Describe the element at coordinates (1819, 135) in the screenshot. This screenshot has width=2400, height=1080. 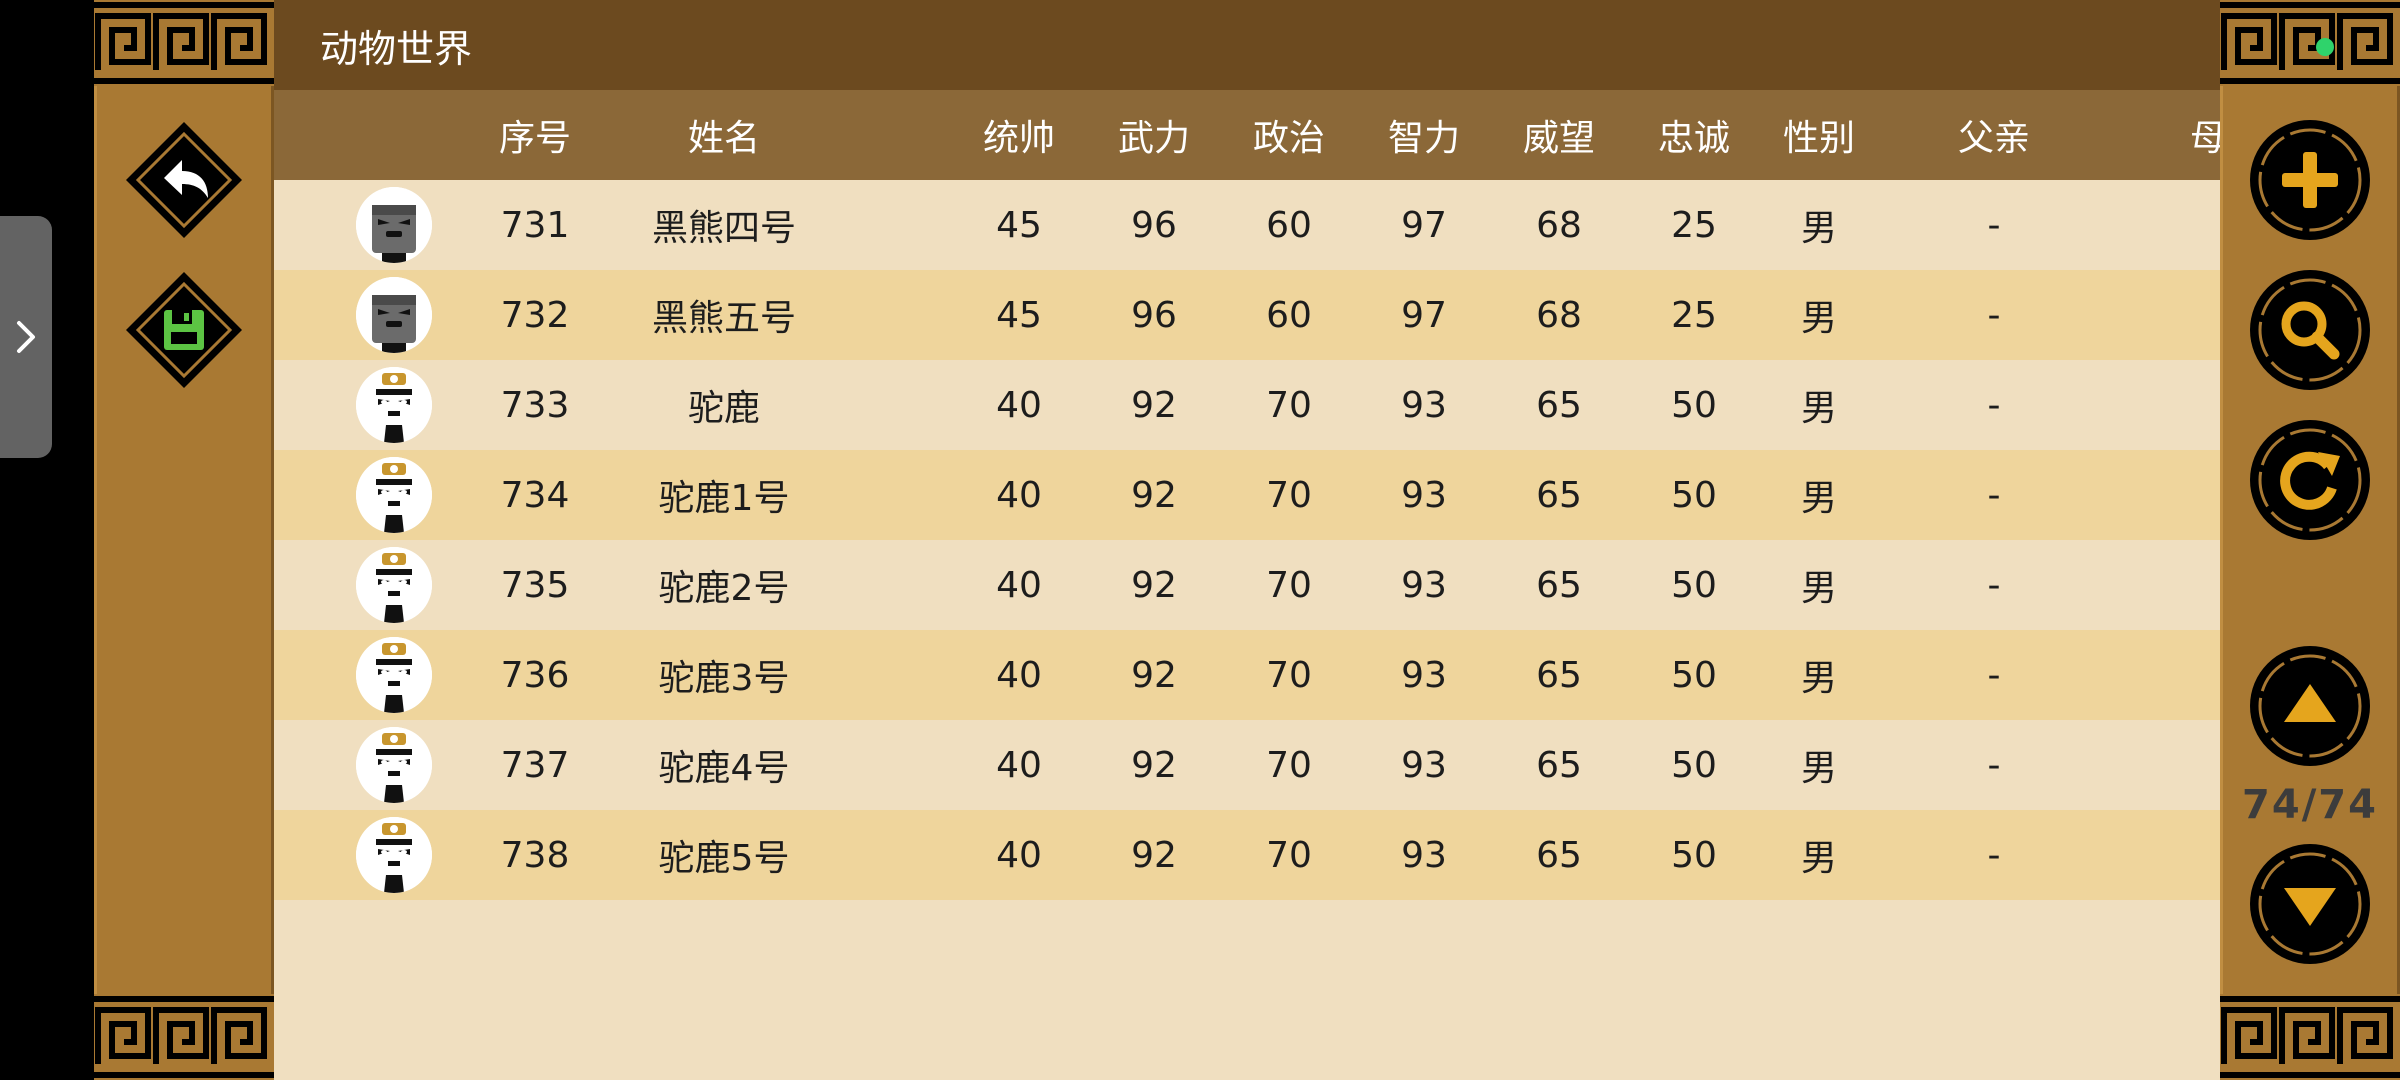
I see `header-gender: 性别` at that location.